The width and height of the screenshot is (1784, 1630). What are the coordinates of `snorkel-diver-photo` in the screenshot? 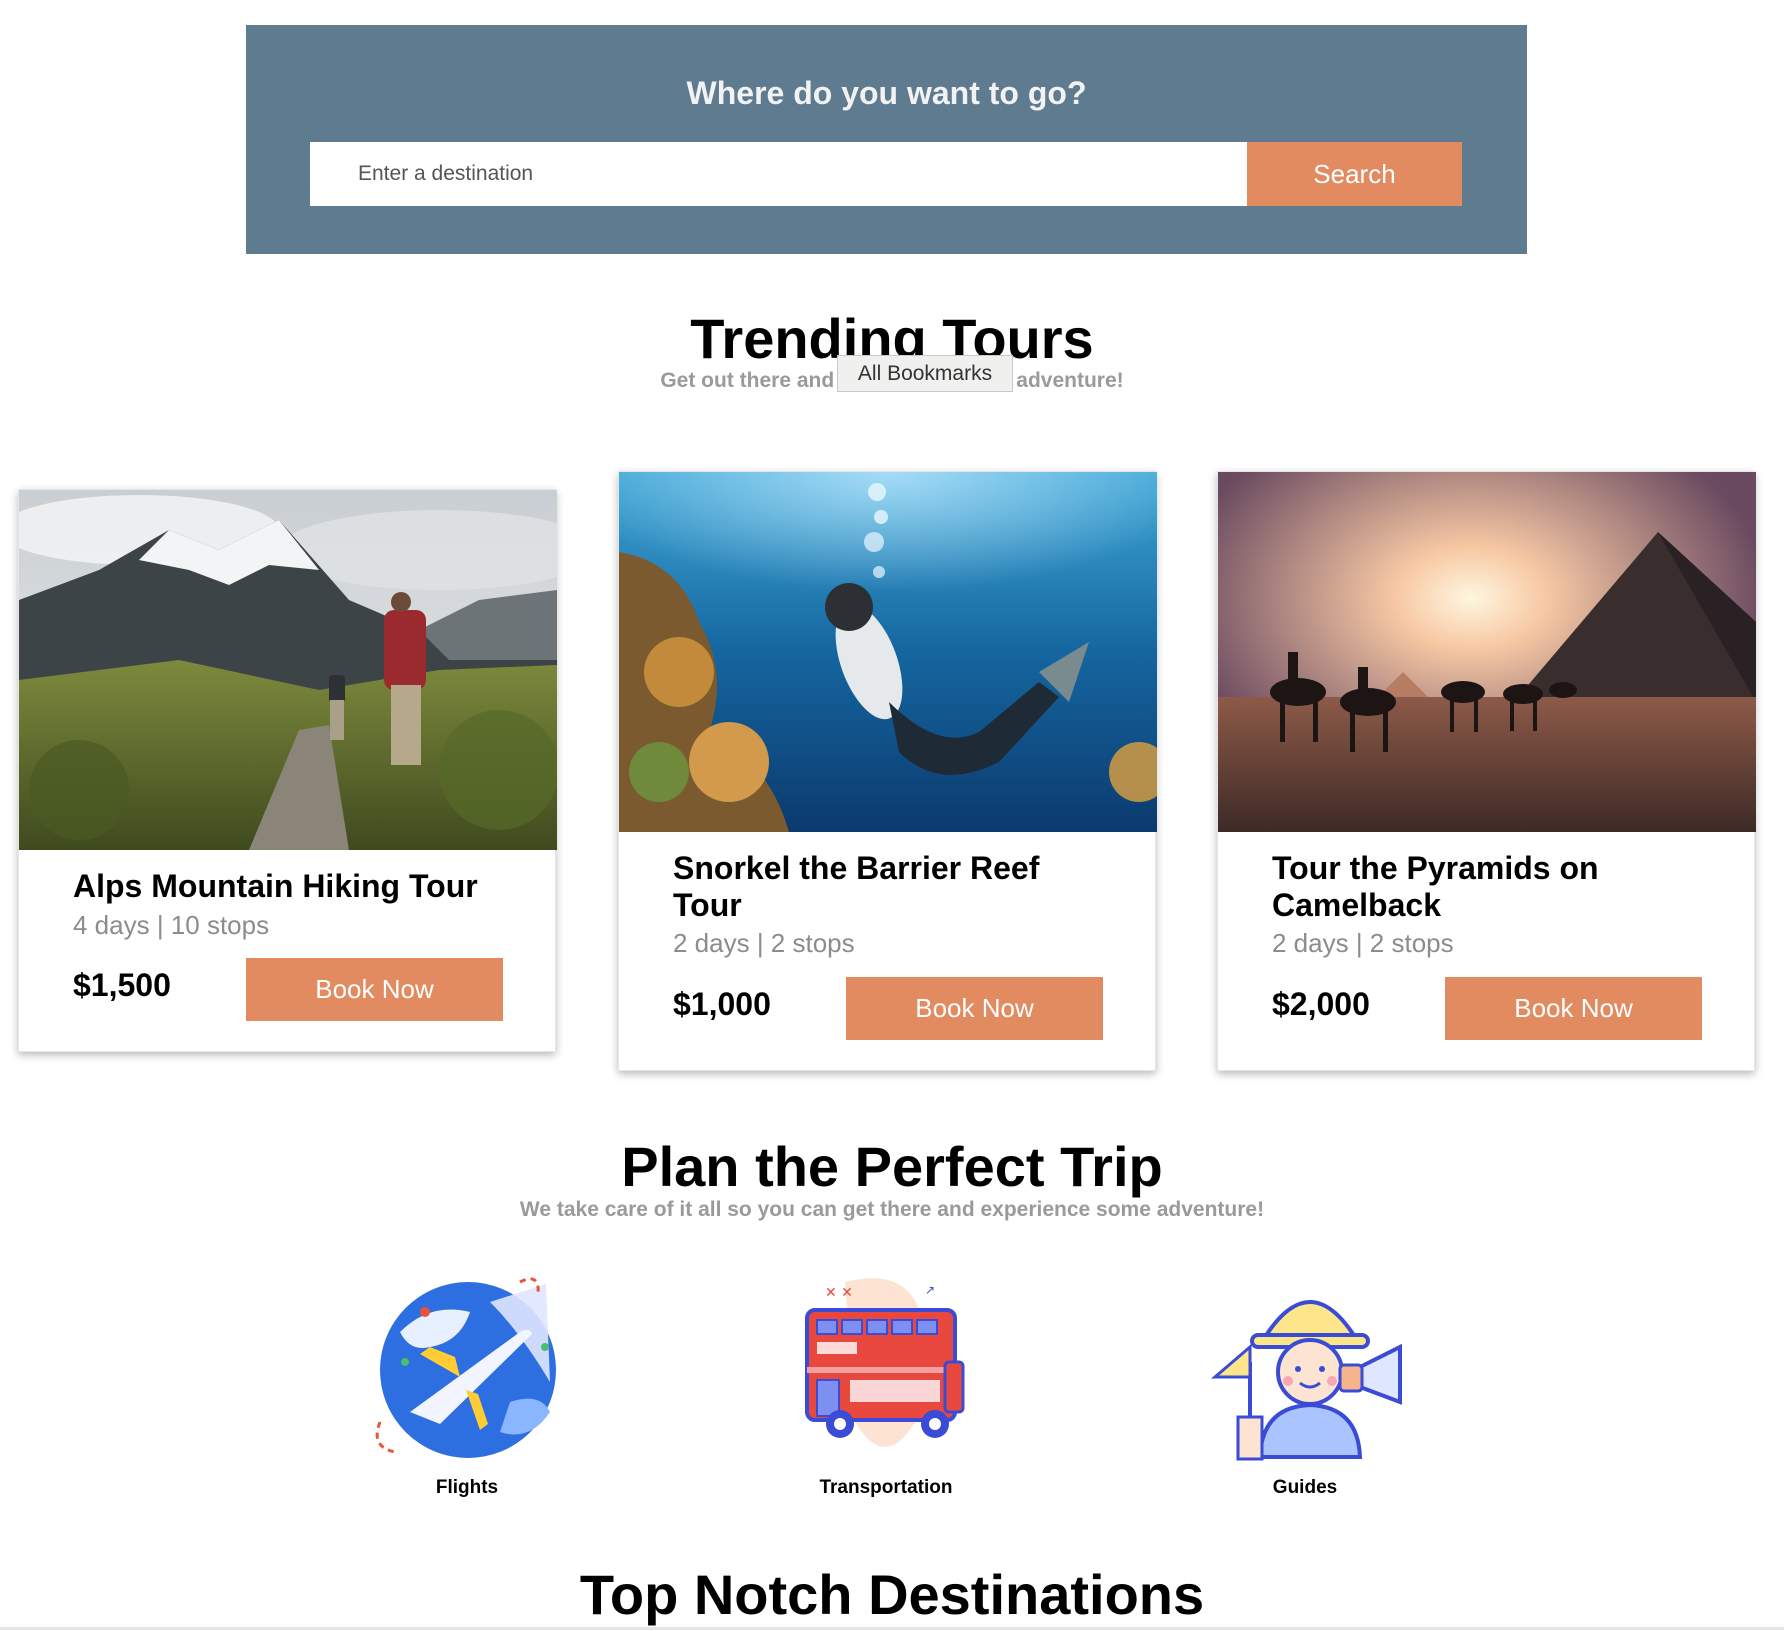 It's located at (888, 652).